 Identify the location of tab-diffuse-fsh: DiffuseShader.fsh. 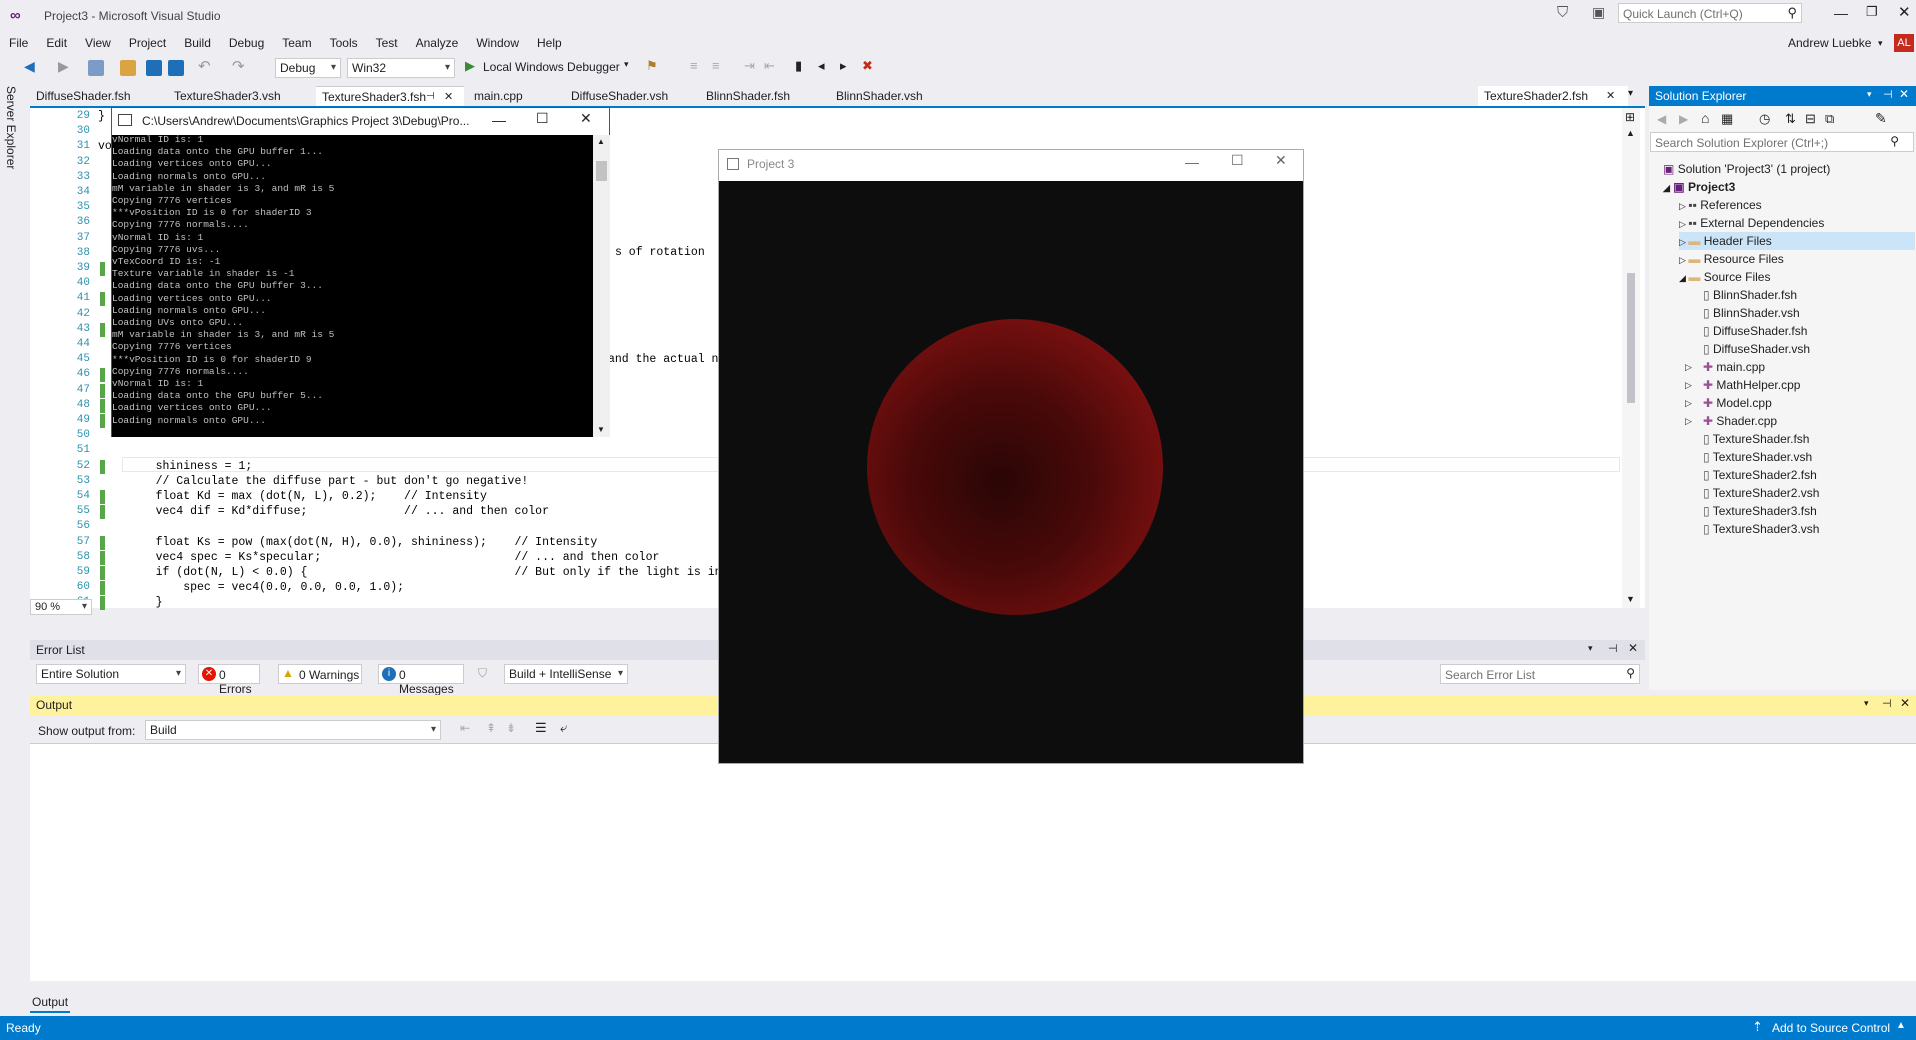
(83, 96).